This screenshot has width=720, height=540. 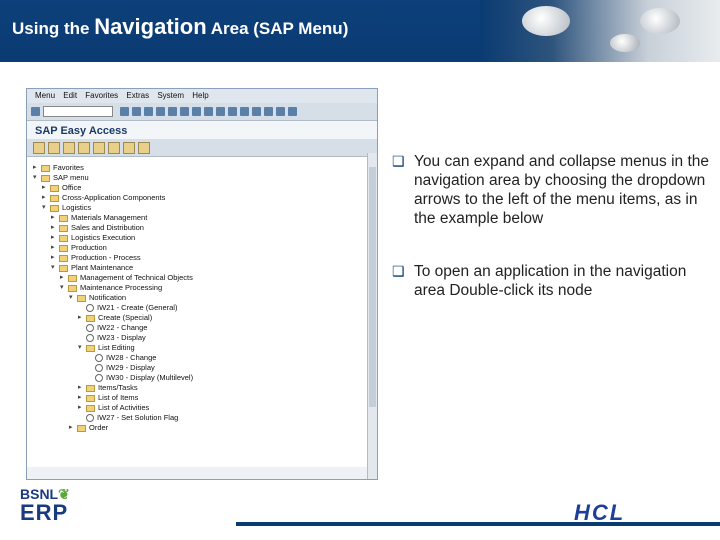 I want to click on scrollbar-thumb, so click(x=372, y=287).